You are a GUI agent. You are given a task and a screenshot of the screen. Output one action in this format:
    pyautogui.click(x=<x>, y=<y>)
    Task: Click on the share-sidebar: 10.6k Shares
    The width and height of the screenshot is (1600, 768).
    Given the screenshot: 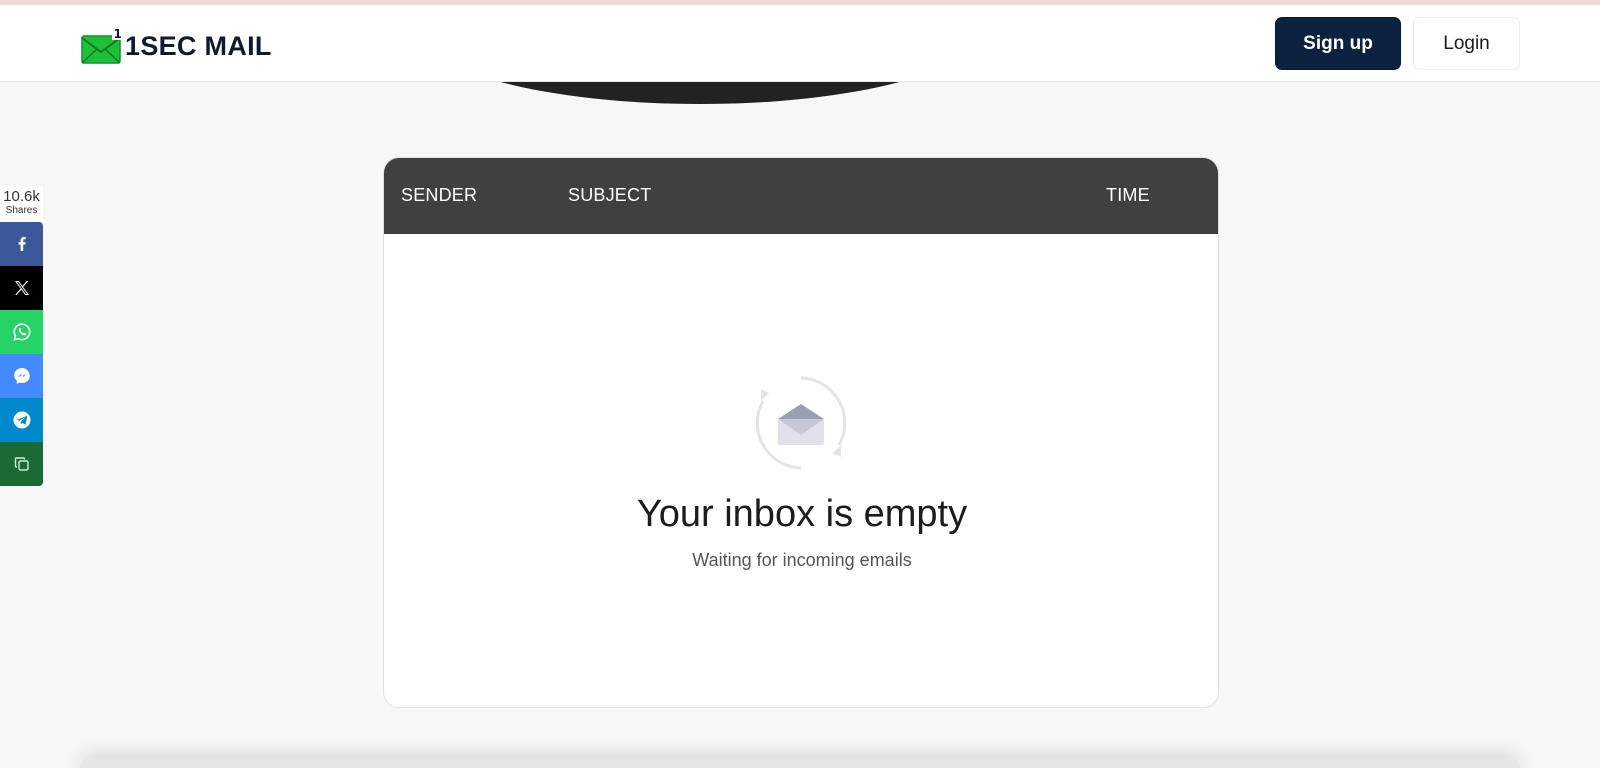 What is the action you would take?
    pyautogui.click(x=21, y=336)
    